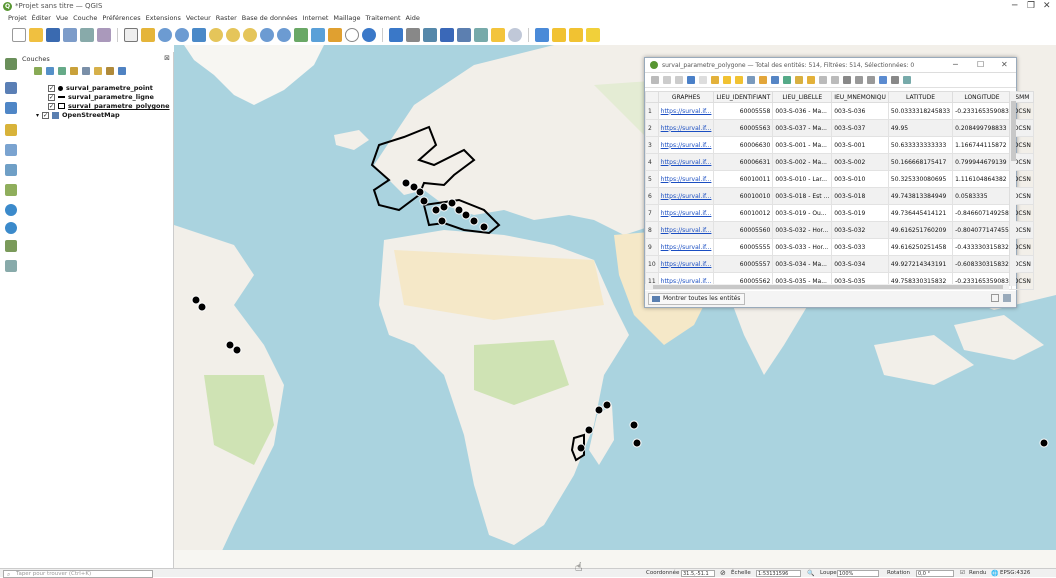  What do you see at coordinates (995, 298) in the screenshot?
I see `form-view-icon` at bounding box center [995, 298].